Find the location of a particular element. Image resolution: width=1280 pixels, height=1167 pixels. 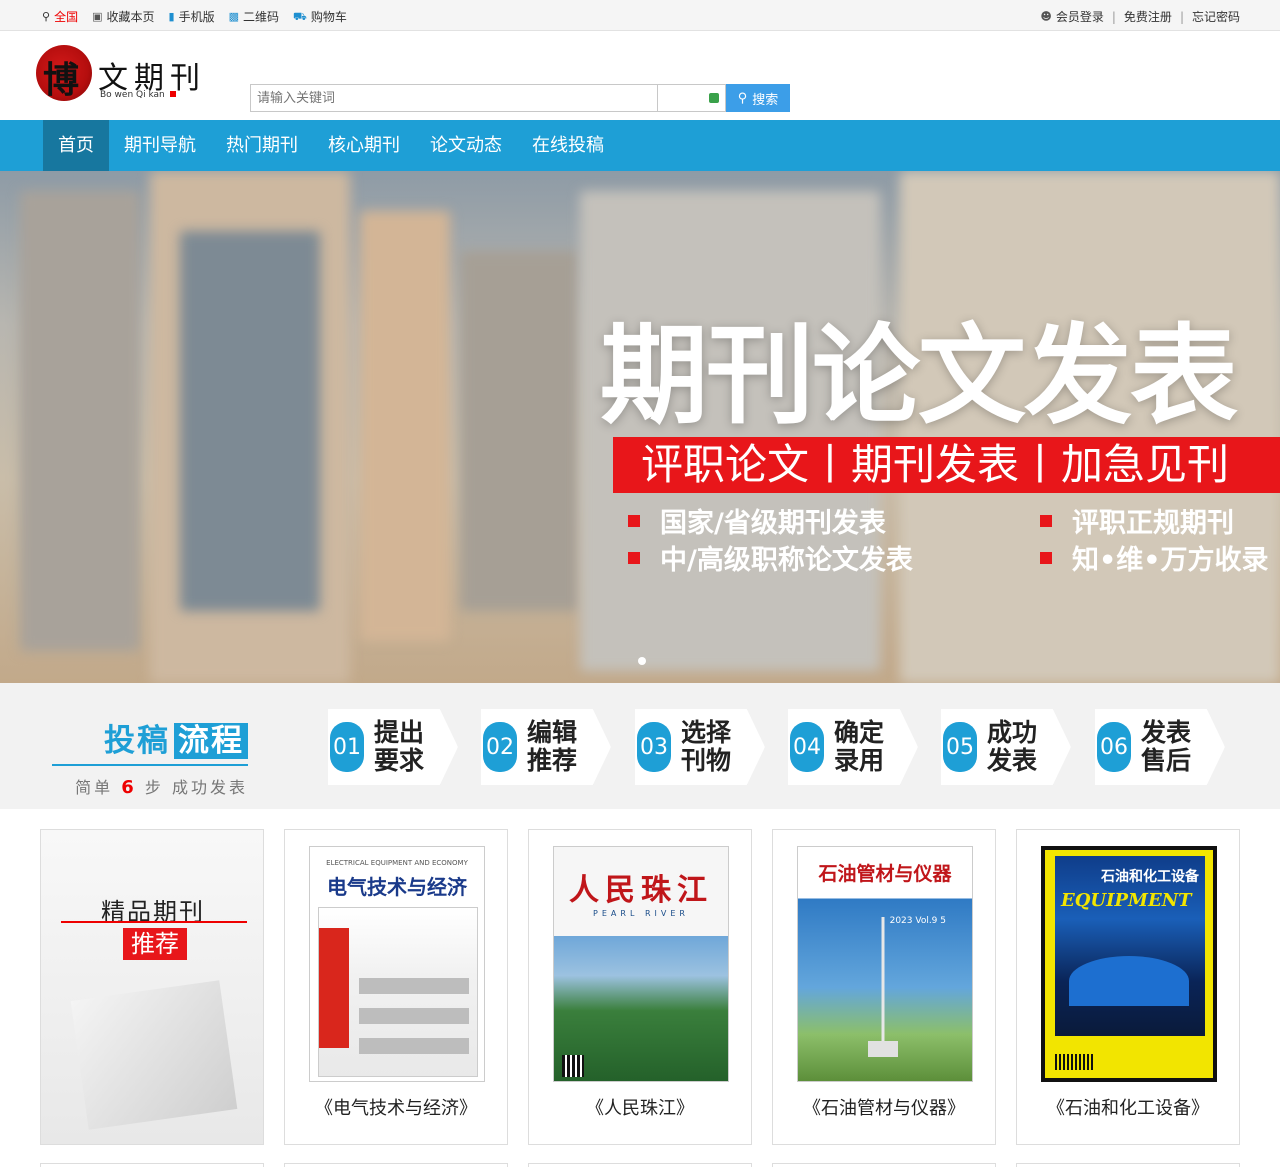

banner-title: 期刊论文发表 is located at coordinates (919, 376).